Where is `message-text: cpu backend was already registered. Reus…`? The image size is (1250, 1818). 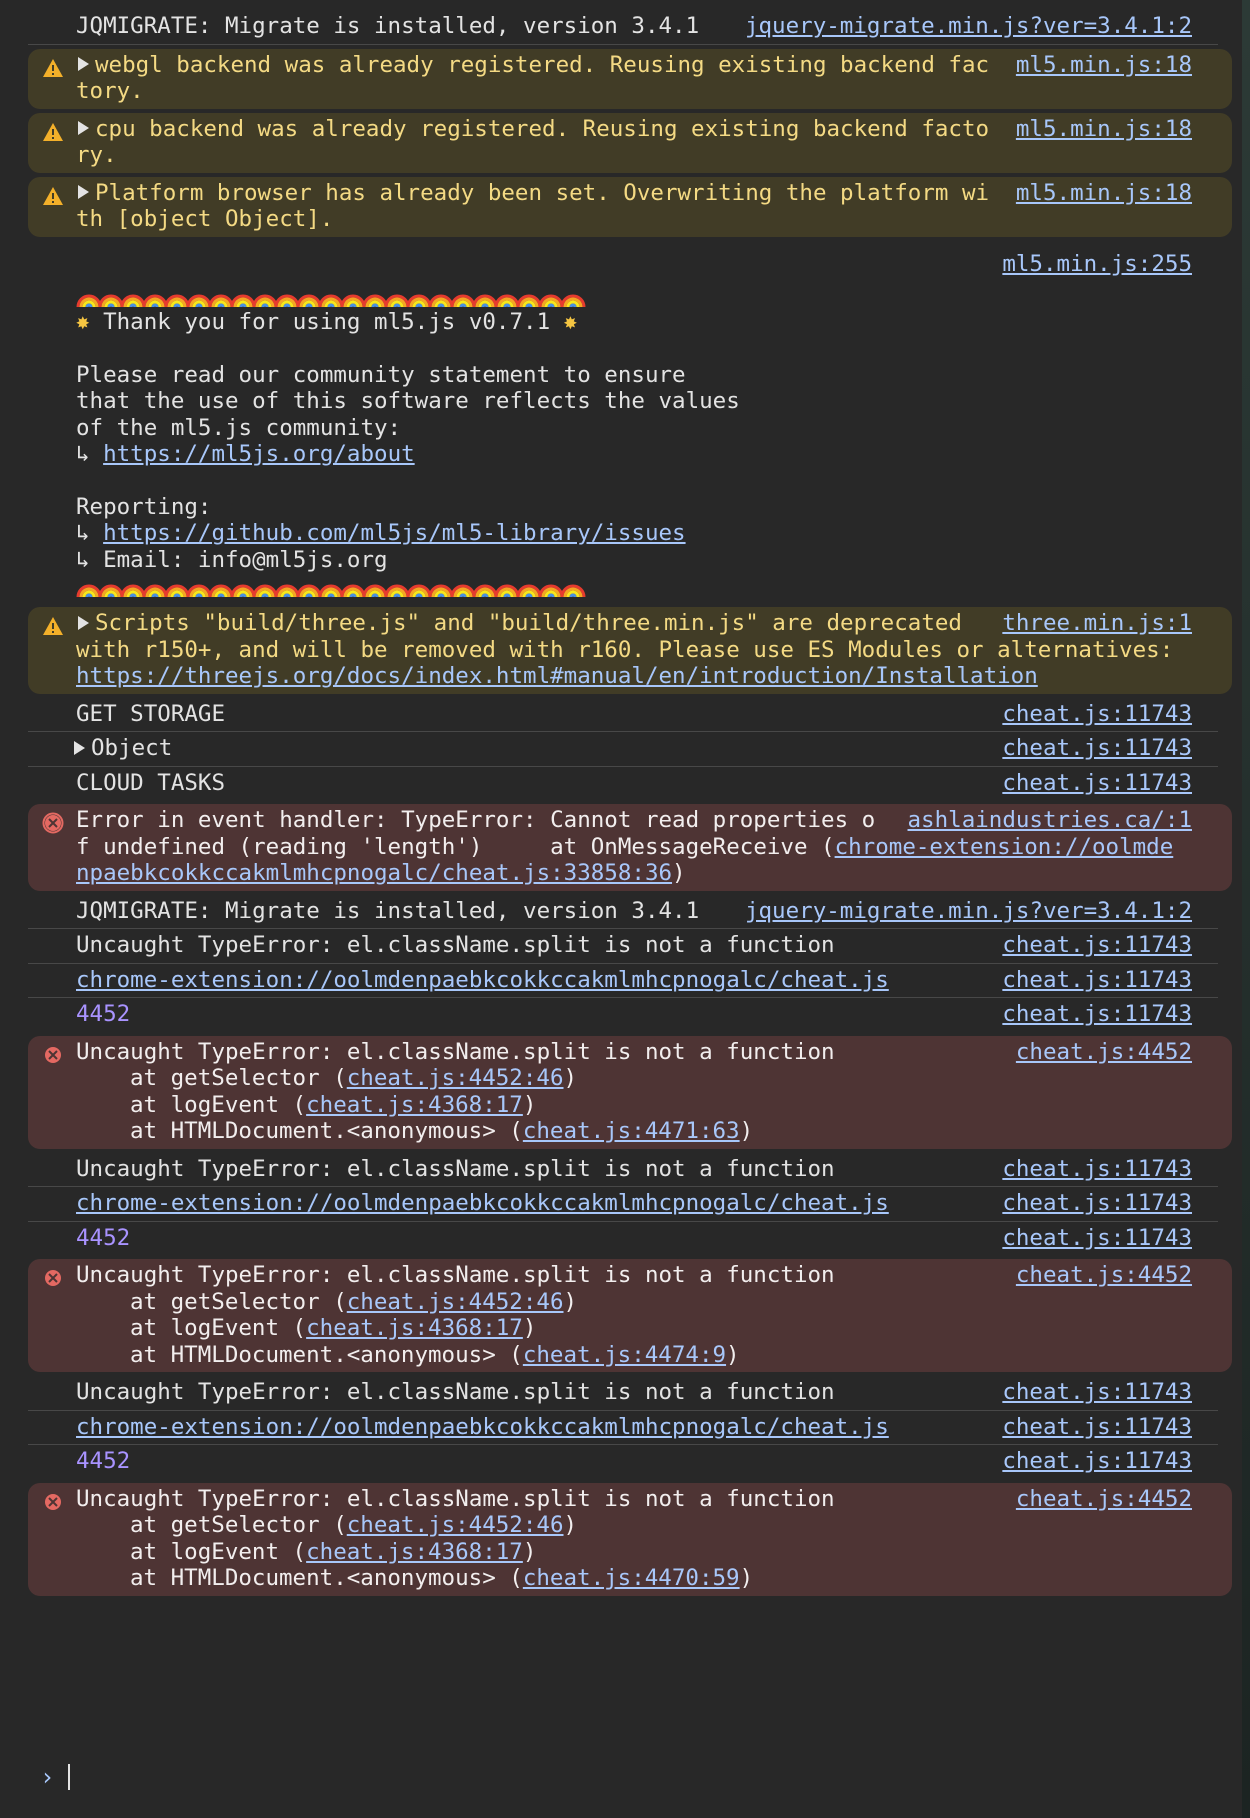 message-text: cpu backend was already registered. Reus… is located at coordinates (533, 142).